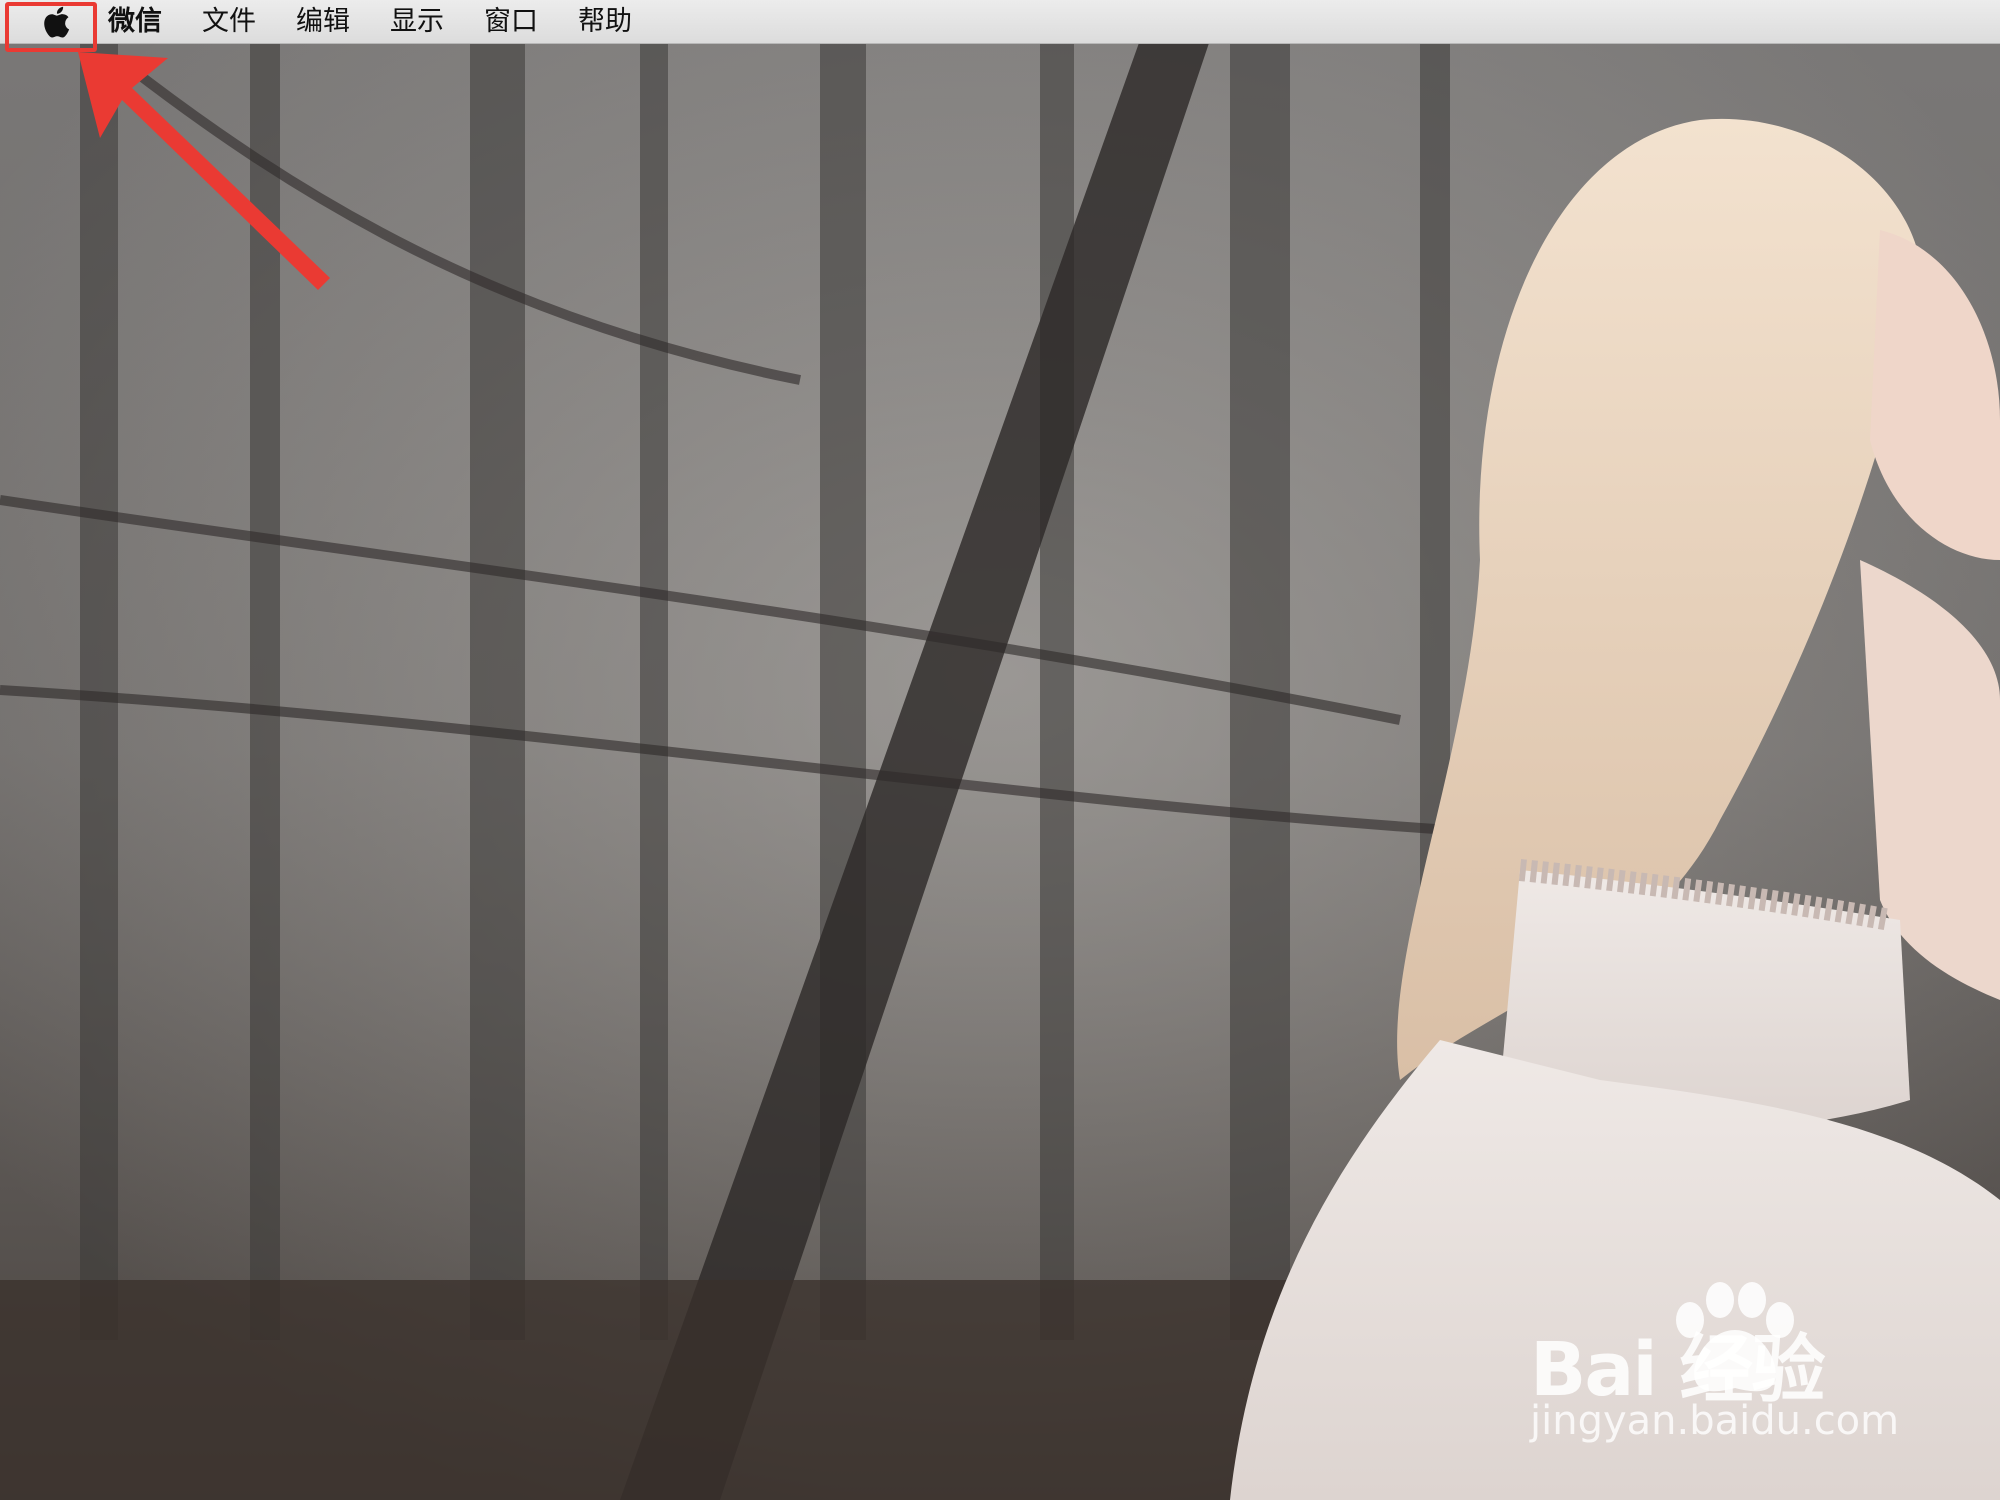 This screenshot has height=1500, width=2000. Describe the element at coordinates (605, 22) in the screenshot. I see `menu-help: 帮助` at that location.